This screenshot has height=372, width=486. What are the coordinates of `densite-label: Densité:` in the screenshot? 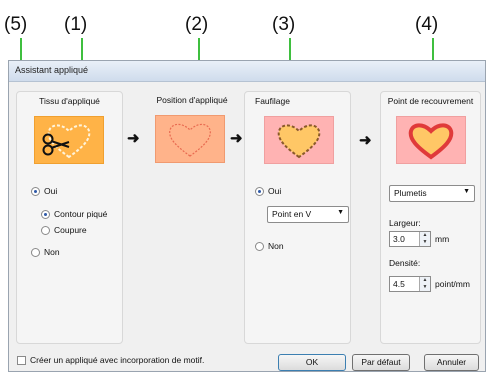 It's located at (405, 263).